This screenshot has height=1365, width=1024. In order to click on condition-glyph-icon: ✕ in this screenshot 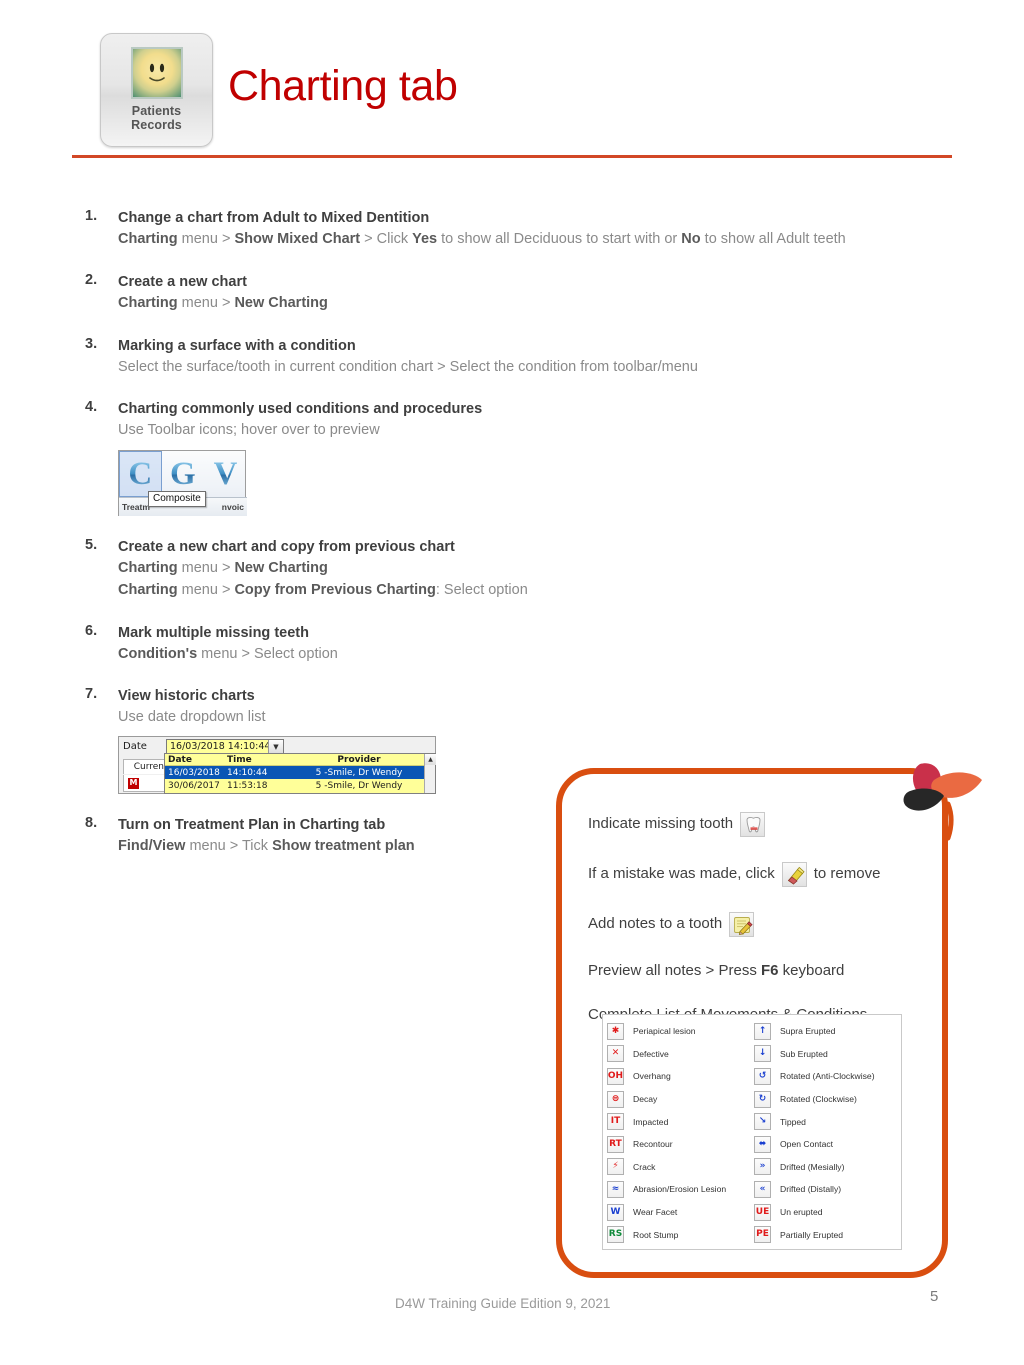, I will do `click(615, 1054)`.